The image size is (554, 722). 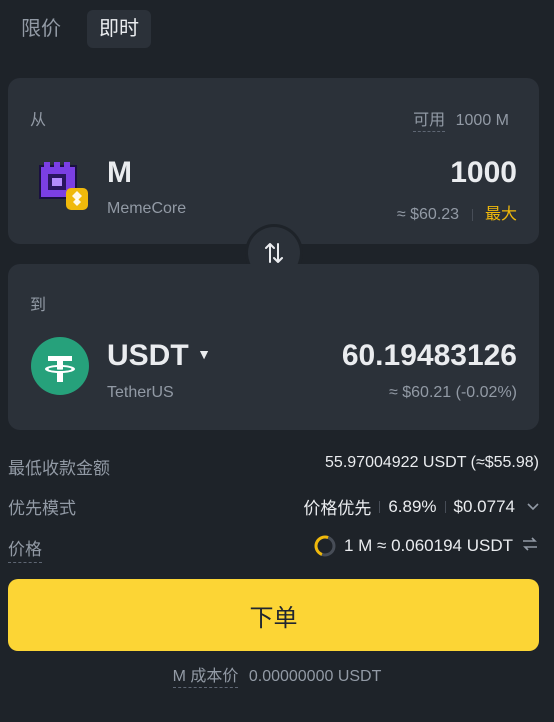 What do you see at coordinates (140, 392) in the screenshot?
I see `to-name: TetherUS` at bounding box center [140, 392].